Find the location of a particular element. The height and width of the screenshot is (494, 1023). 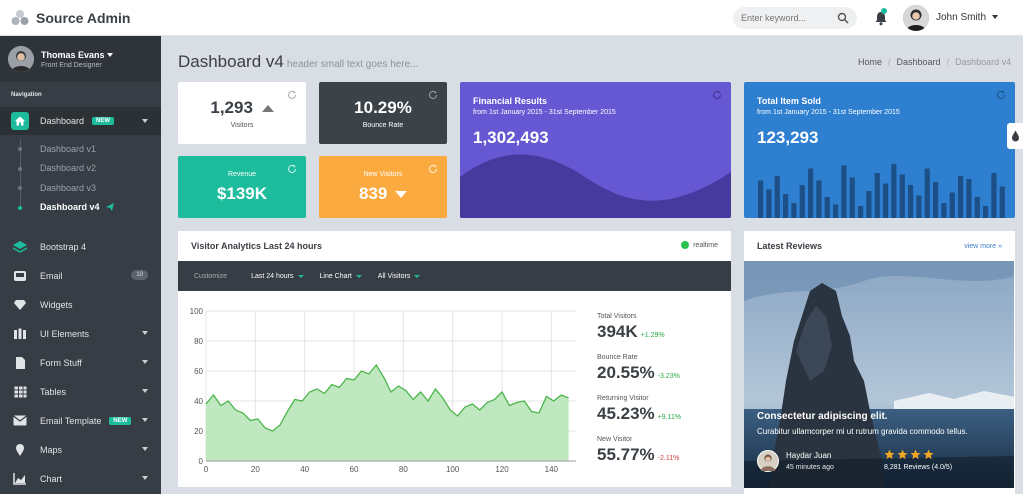

visitors-label: Visitors is located at coordinates (242, 125).